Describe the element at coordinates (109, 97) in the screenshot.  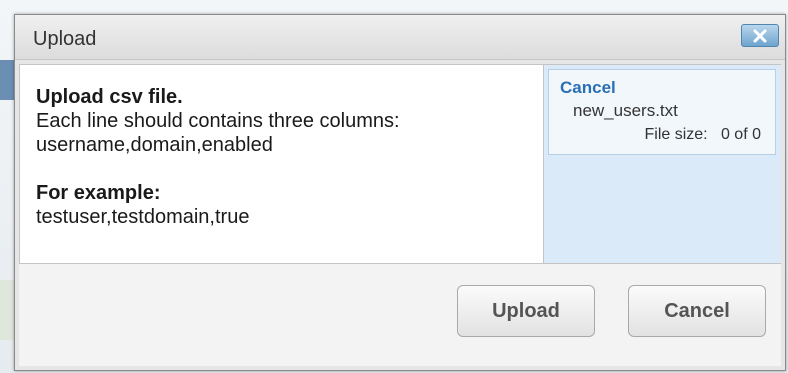
I see `instructions-heading: Upload csv file.` at that location.